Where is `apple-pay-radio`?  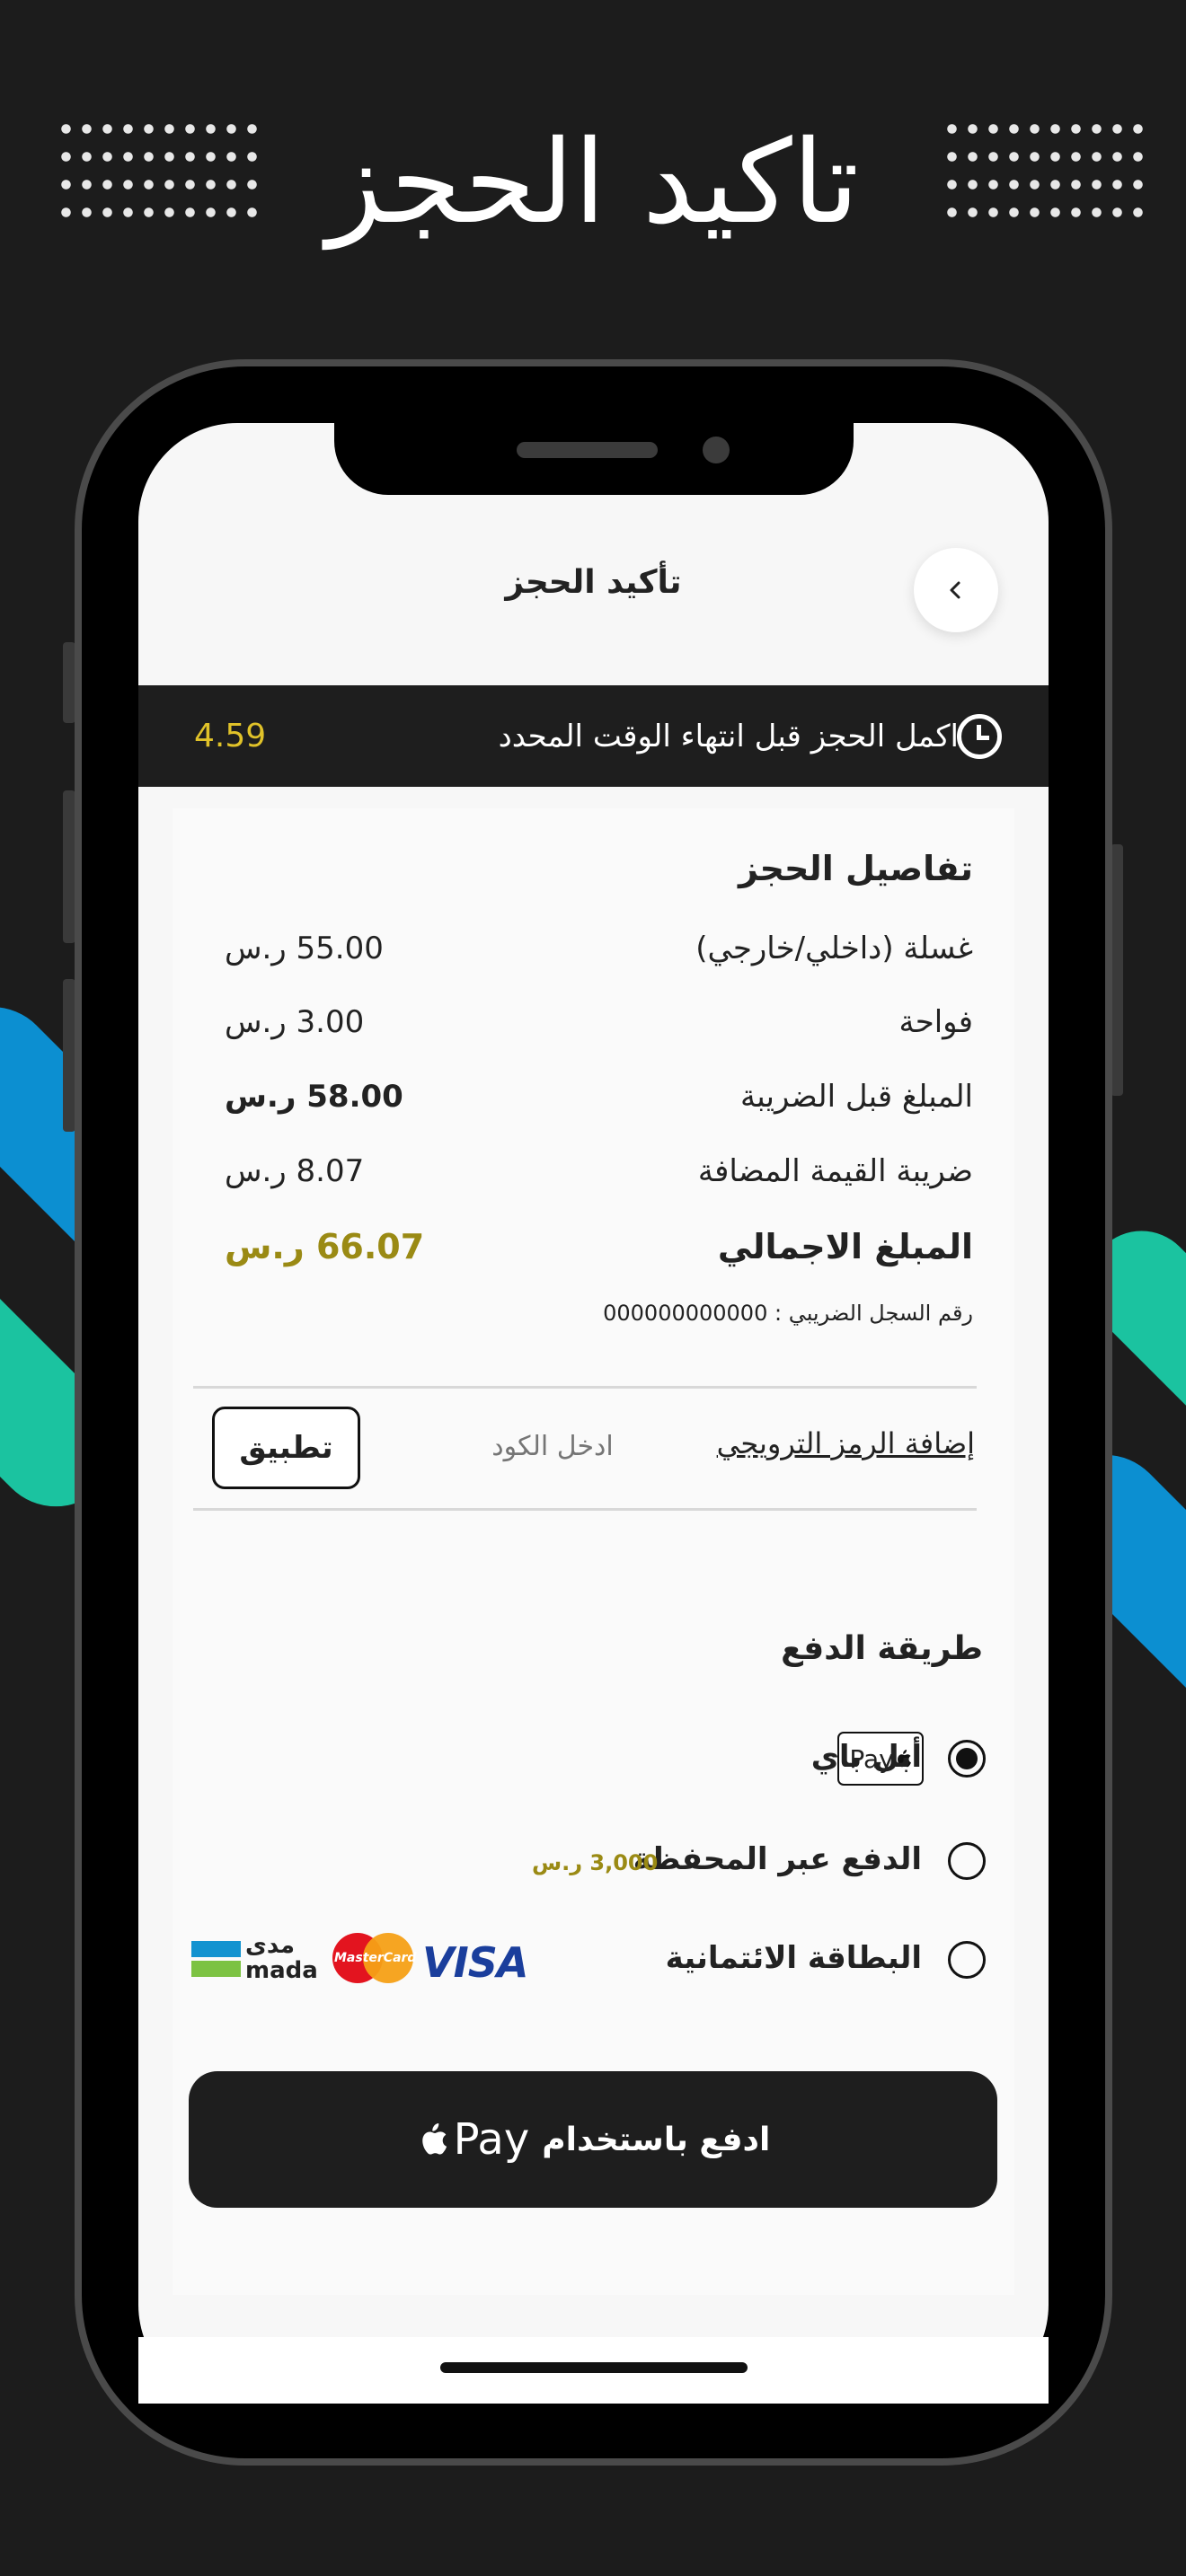
apple-pay-radio is located at coordinates (967, 1759).